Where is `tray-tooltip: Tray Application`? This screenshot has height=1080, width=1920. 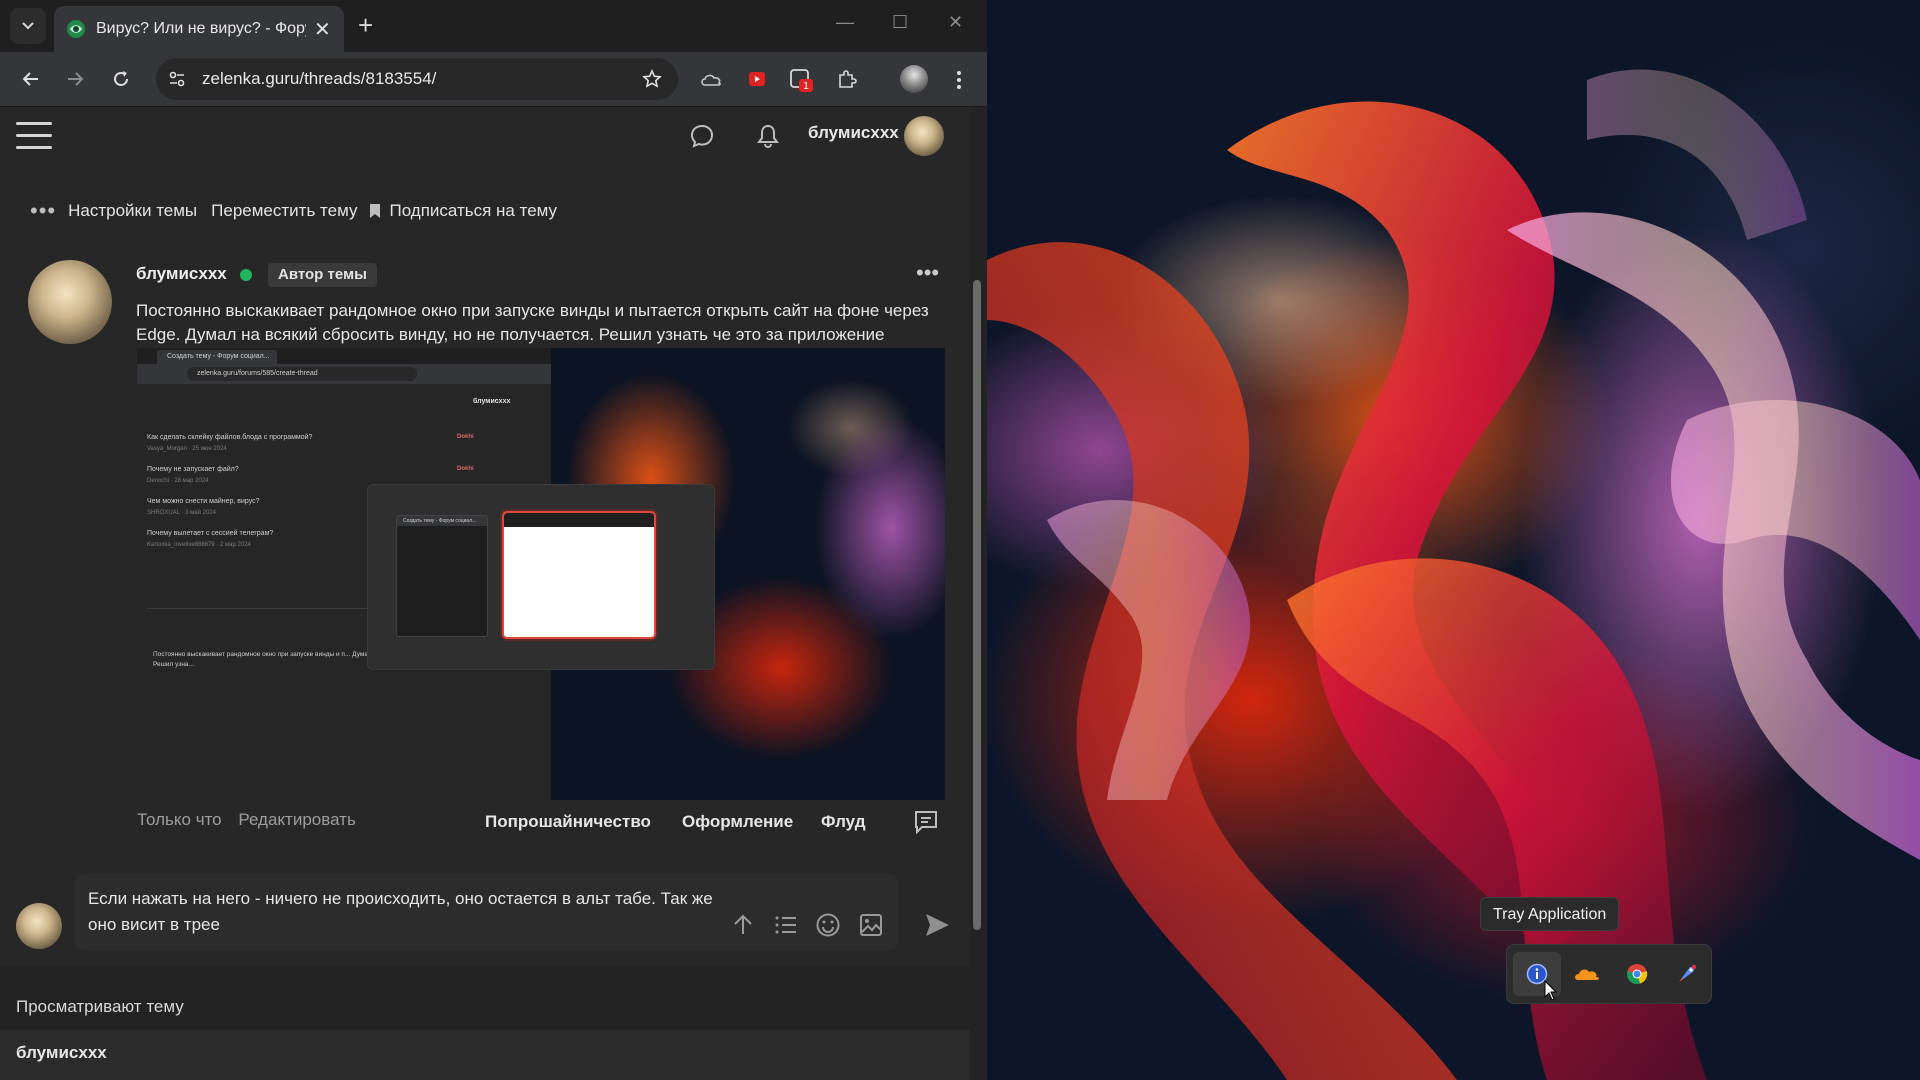
tray-tooltip: Tray Application is located at coordinates (1550, 914).